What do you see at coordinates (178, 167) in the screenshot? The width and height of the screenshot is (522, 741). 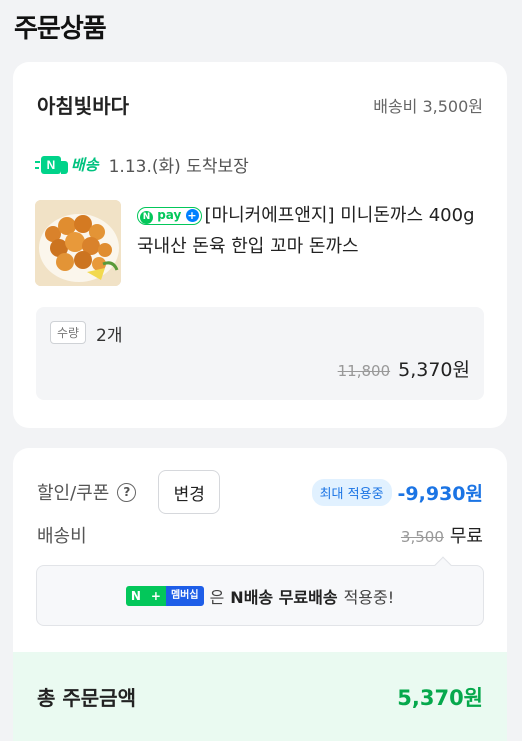 I see `arrival-guarantee: 1.13.(화) 도착보장` at bounding box center [178, 167].